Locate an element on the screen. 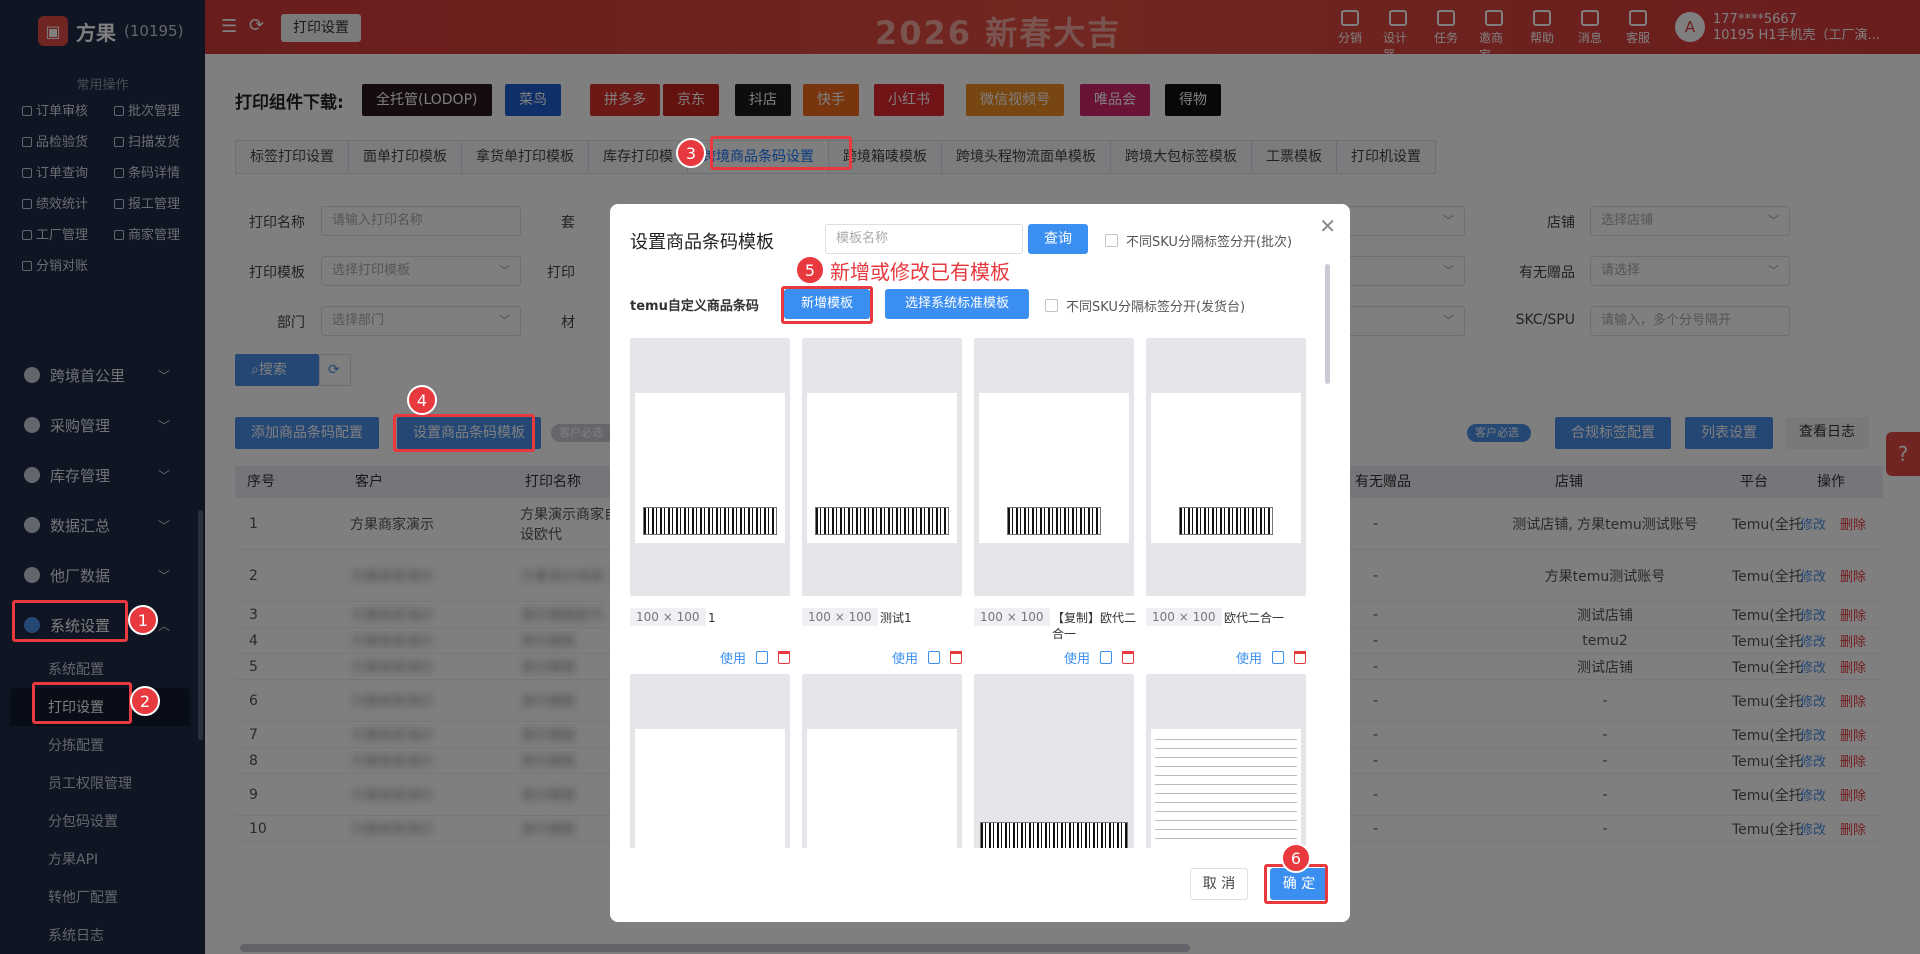 The height and width of the screenshot is (954, 1920). template-name-input: 模板名称 is located at coordinates (924, 239).